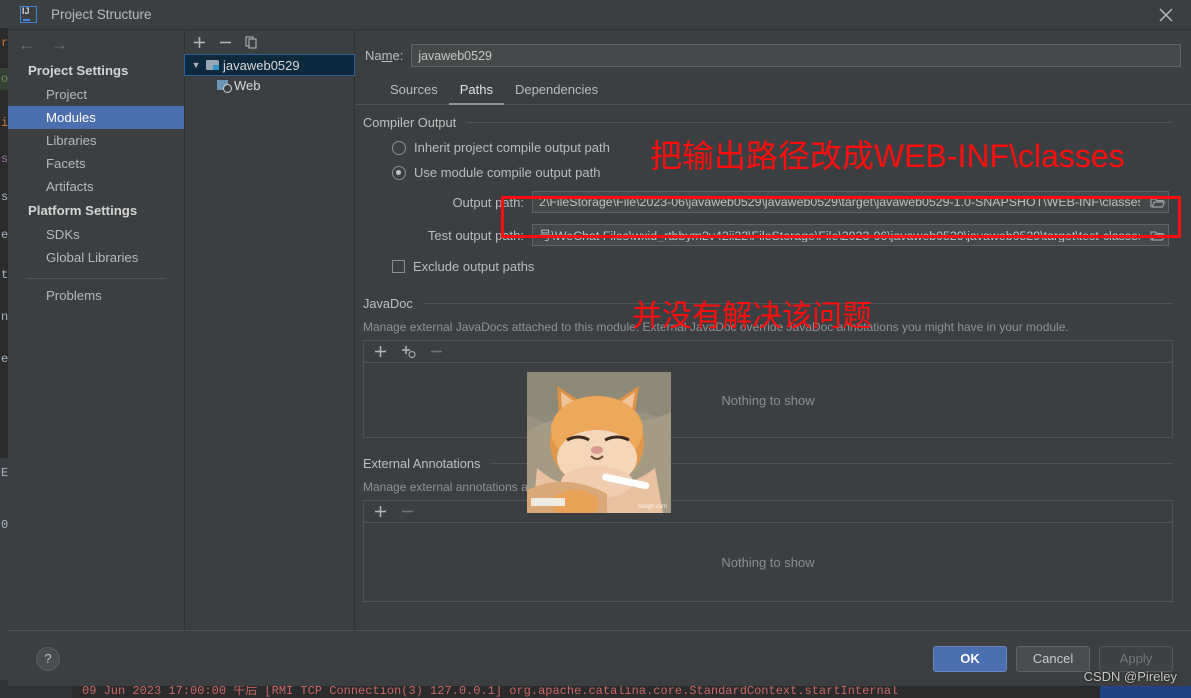 Image resolution: width=1191 pixels, height=698 pixels. I want to click on exclude-output-paths-label: Exclude output paths, so click(474, 266).